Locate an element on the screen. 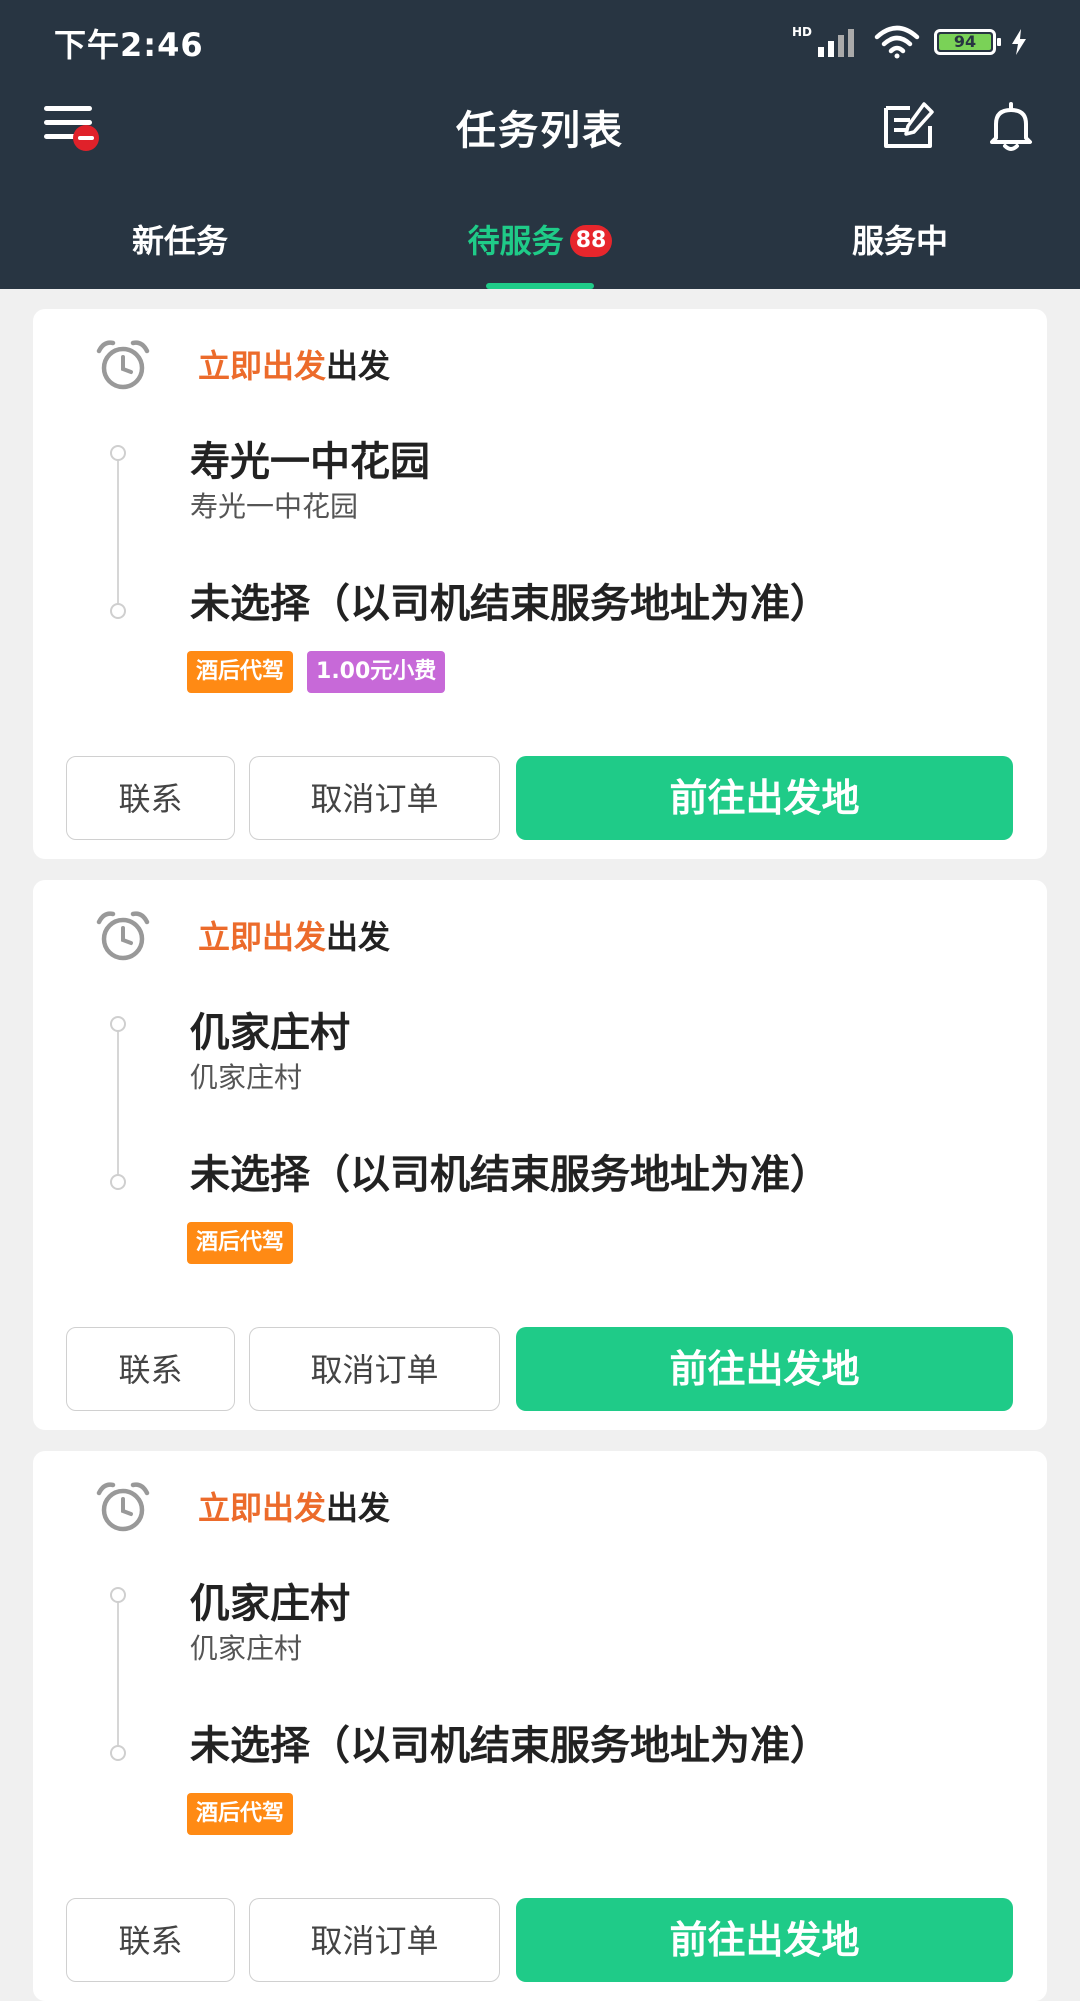  order-tags: 酒后代驾 1.00元小费 is located at coordinates (316, 672).